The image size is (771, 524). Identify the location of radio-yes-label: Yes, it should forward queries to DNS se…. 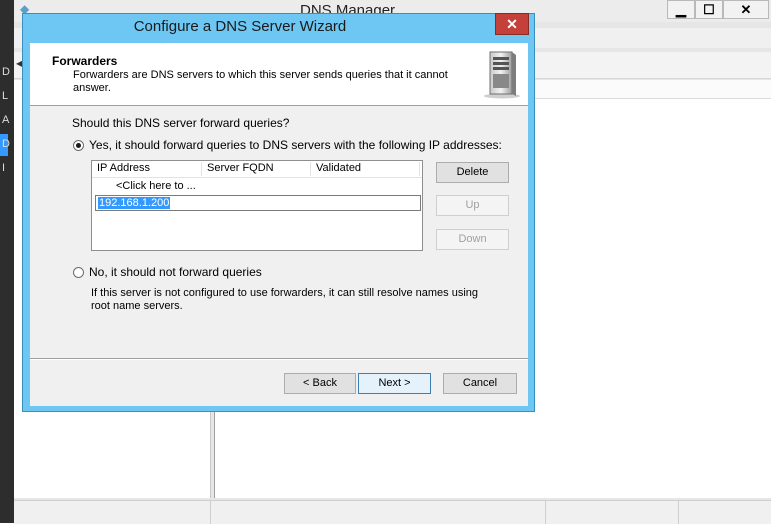
(295, 145).